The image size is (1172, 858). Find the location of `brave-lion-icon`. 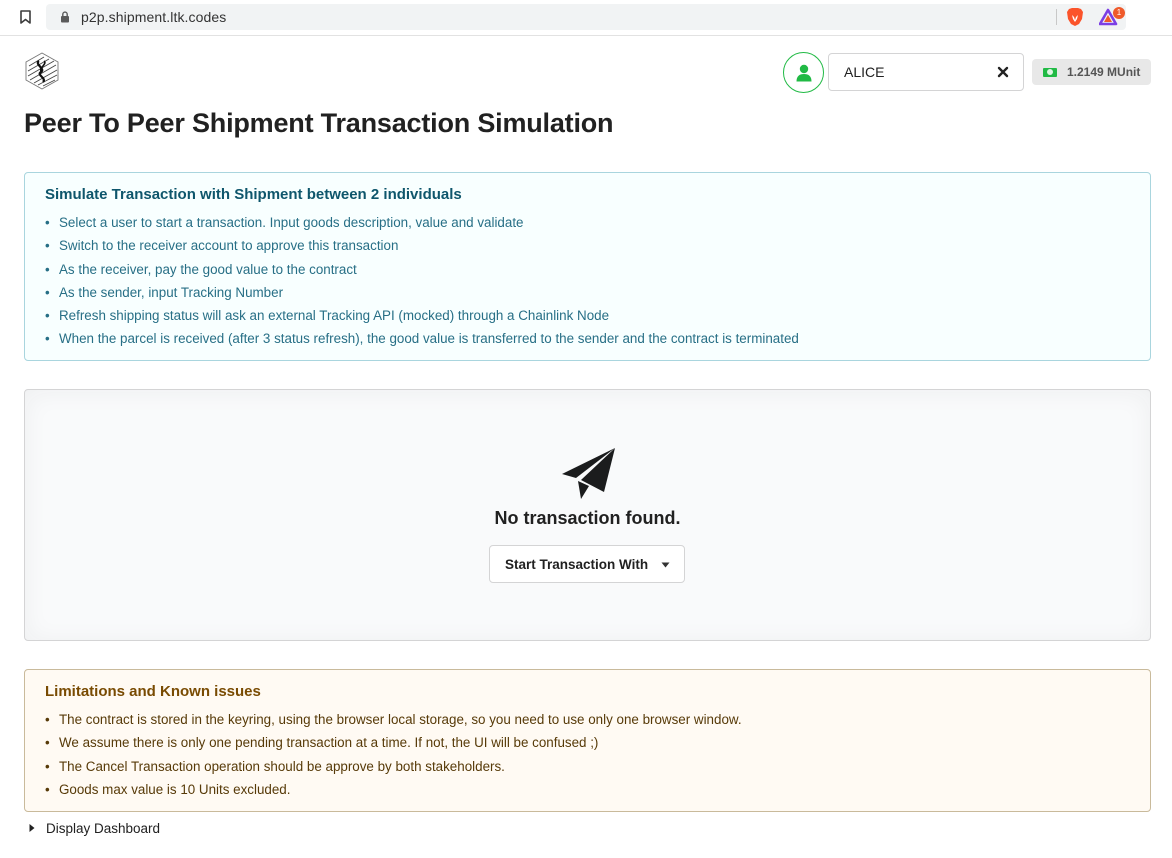

brave-lion-icon is located at coordinates (1075, 17).